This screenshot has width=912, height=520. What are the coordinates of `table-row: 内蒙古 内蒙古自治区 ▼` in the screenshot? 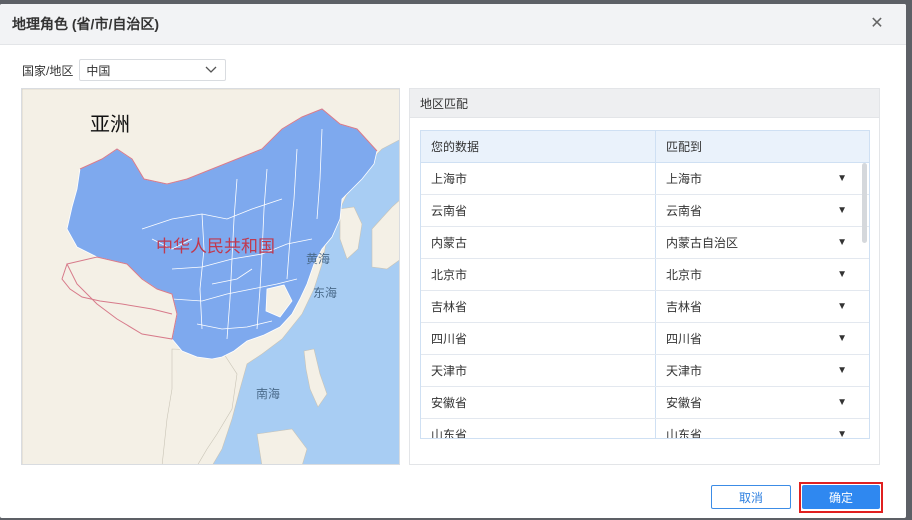 It's located at (645, 243).